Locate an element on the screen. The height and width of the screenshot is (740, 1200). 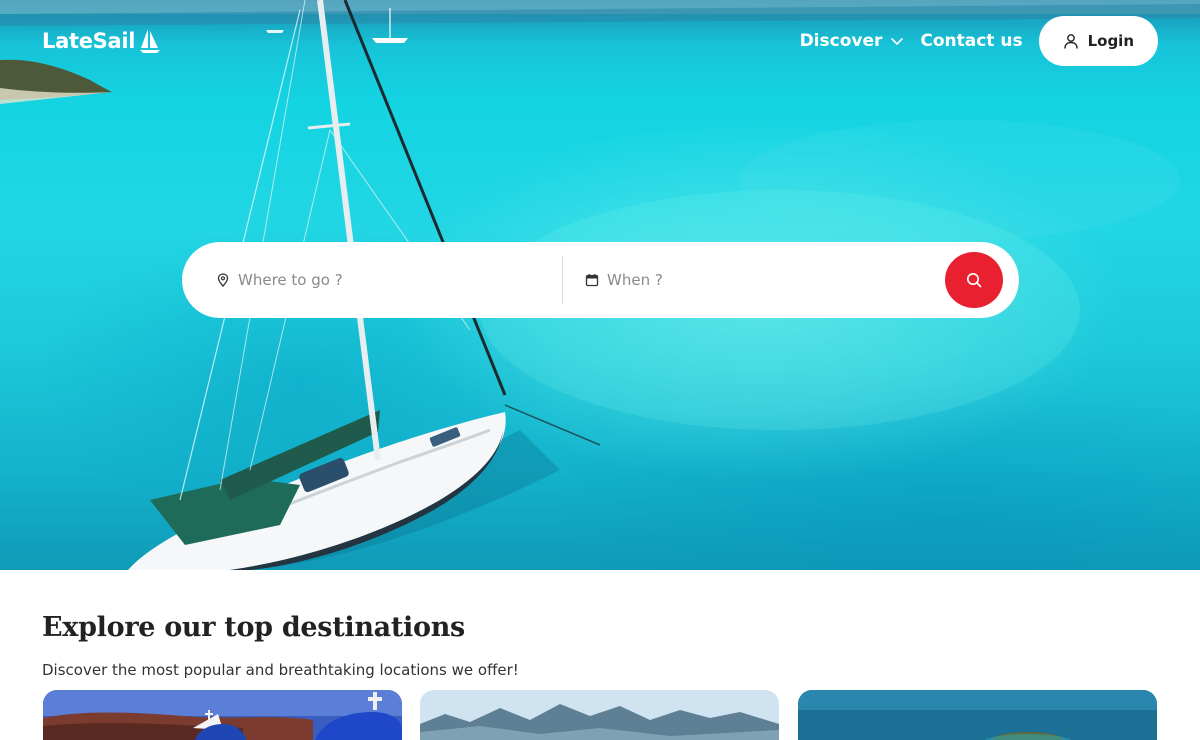
map-pin-icon is located at coordinates (223, 280).